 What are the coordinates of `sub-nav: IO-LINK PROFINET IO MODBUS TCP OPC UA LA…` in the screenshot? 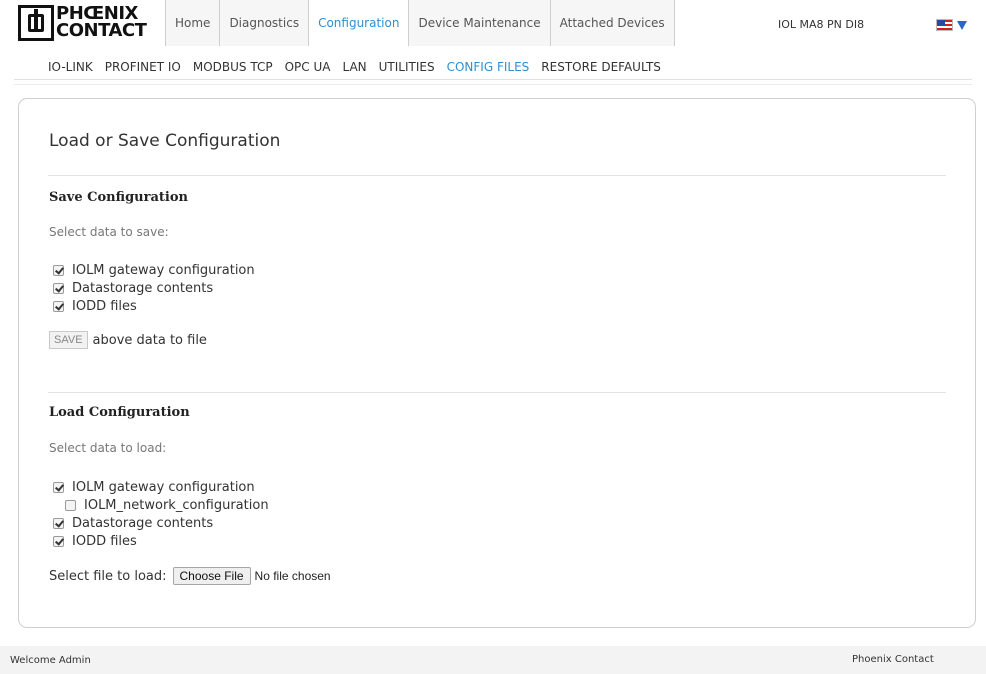 It's located at (493, 67).